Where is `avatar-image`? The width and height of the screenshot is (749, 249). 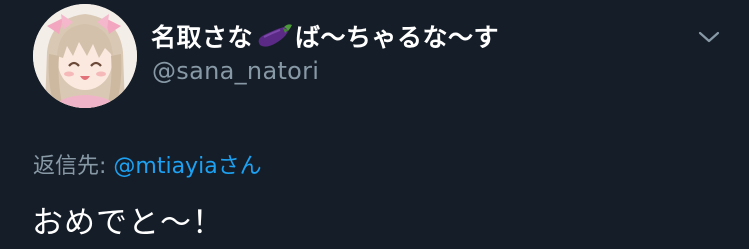
avatar-image is located at coordinates (85, 56).